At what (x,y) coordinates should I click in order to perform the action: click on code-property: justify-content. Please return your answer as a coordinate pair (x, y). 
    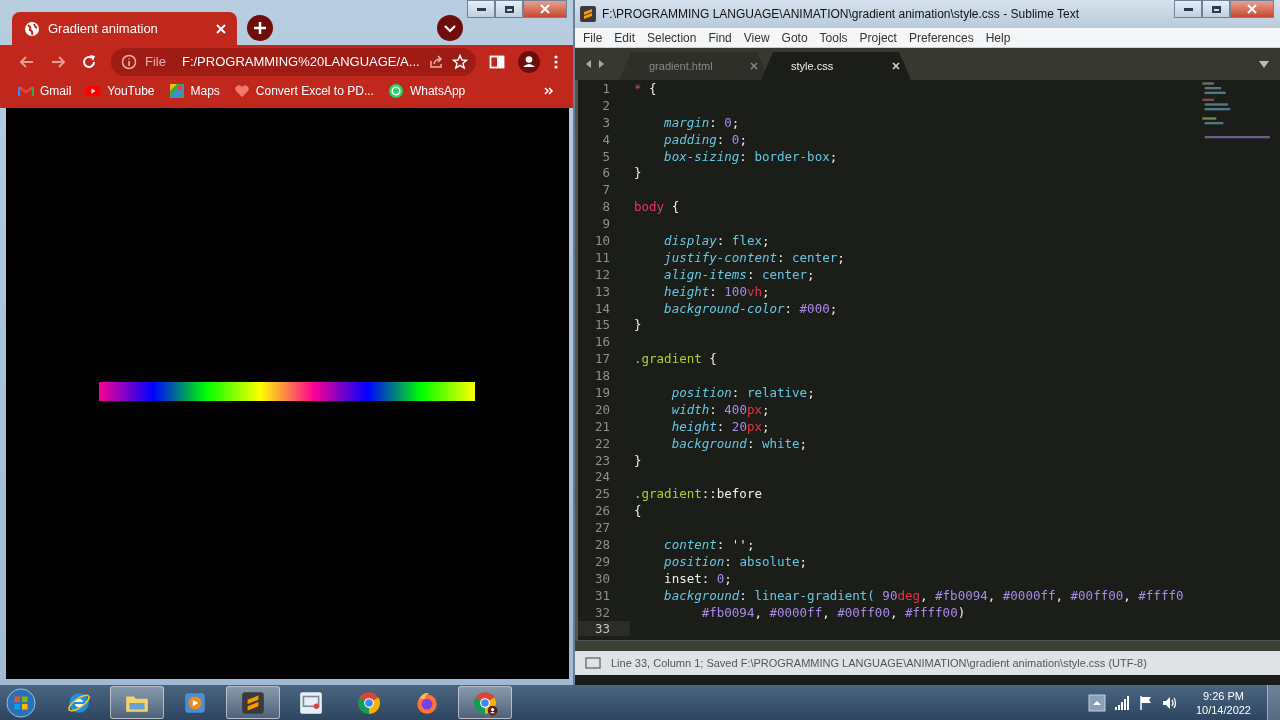
    Looking at the image, I should click on (720, 257).